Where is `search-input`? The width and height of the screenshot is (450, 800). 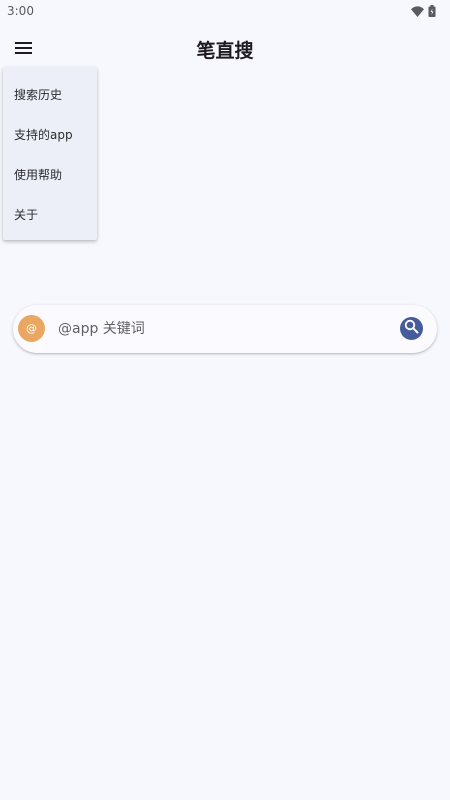
search-input is located at coordinates (223, 329).